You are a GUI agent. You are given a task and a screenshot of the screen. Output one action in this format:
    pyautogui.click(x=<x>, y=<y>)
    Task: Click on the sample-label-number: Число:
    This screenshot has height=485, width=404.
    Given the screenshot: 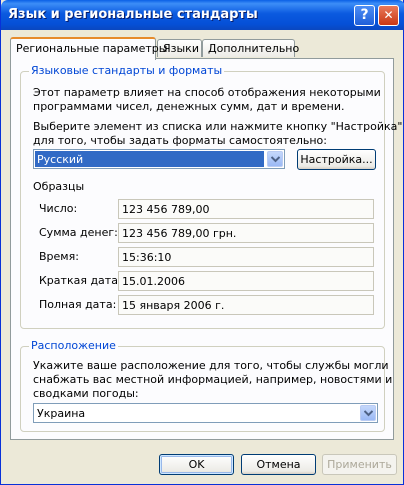 What is the action you would take?
    pyautogui.click(x=58, y=208)
    